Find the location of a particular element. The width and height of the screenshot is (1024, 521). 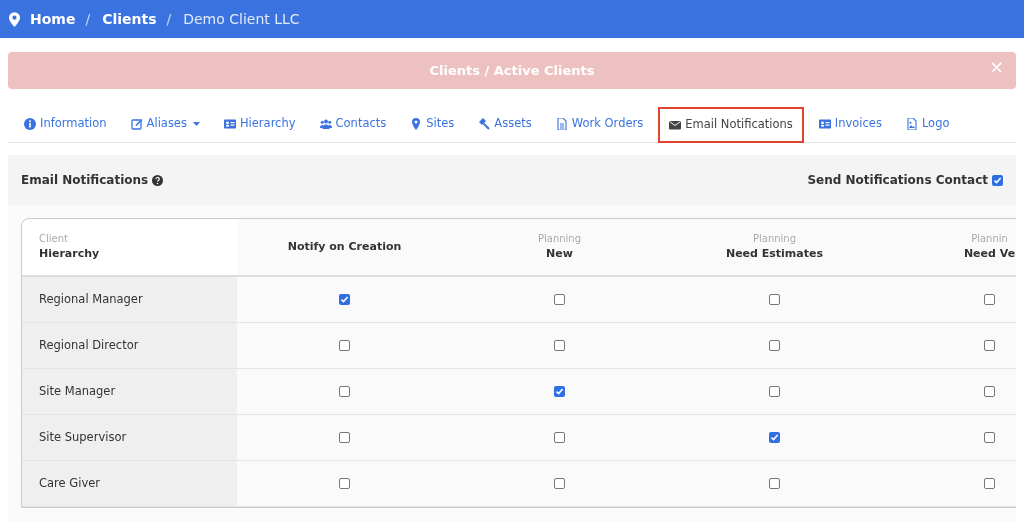

row-header: Site Manager is located at coordinates (129, 391).